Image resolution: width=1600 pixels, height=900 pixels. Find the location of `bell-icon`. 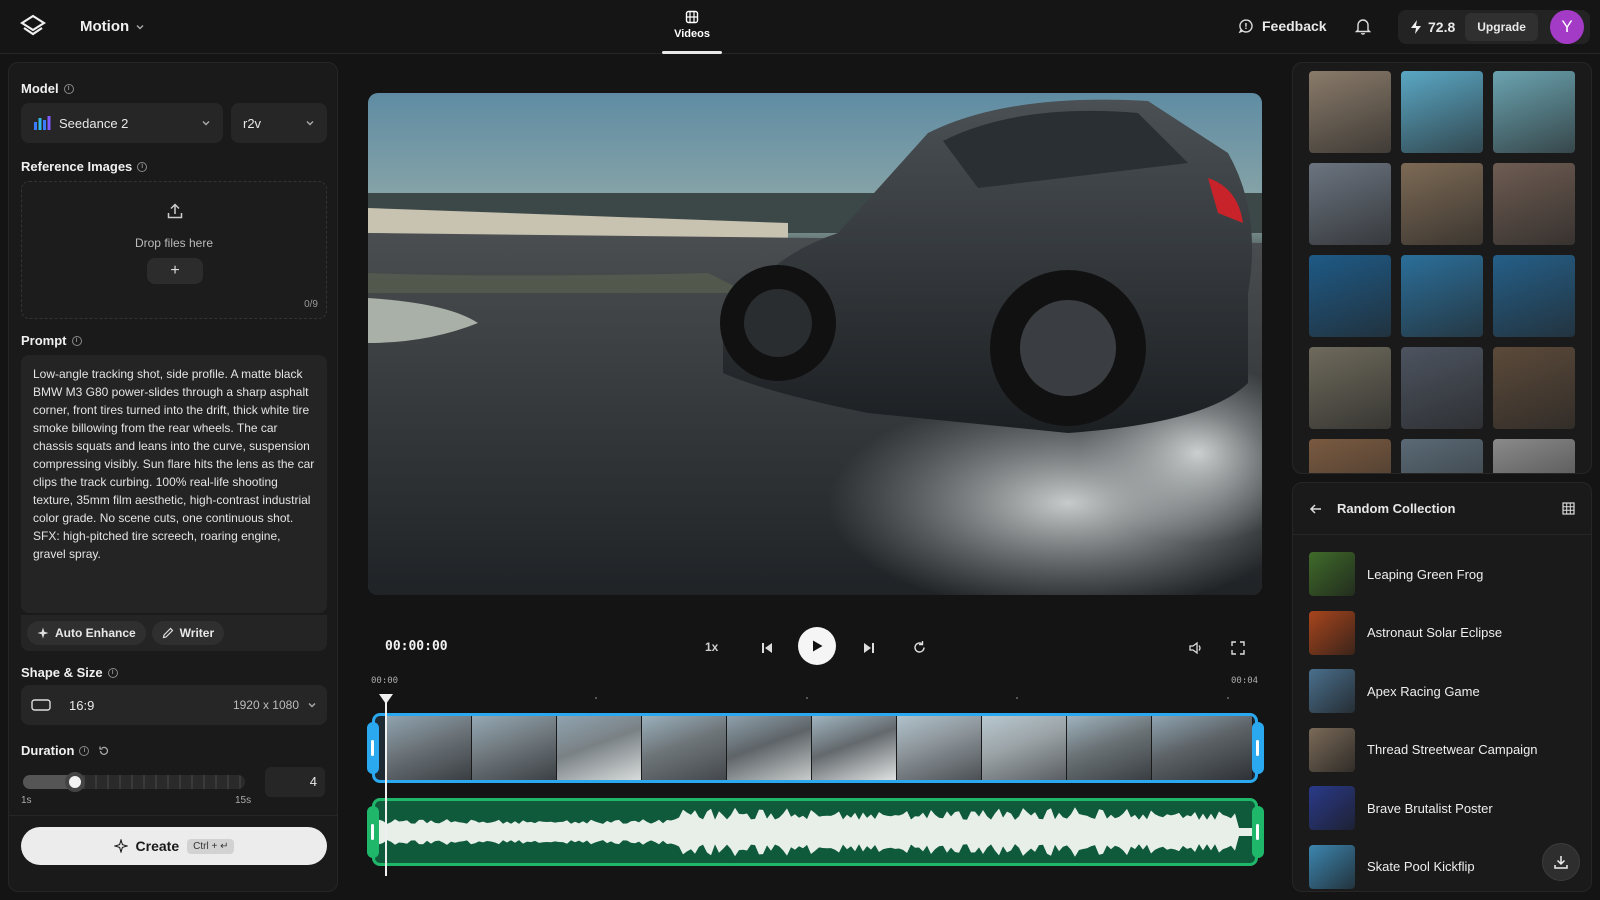

bell-icon is located at coordinates (1363, 26).